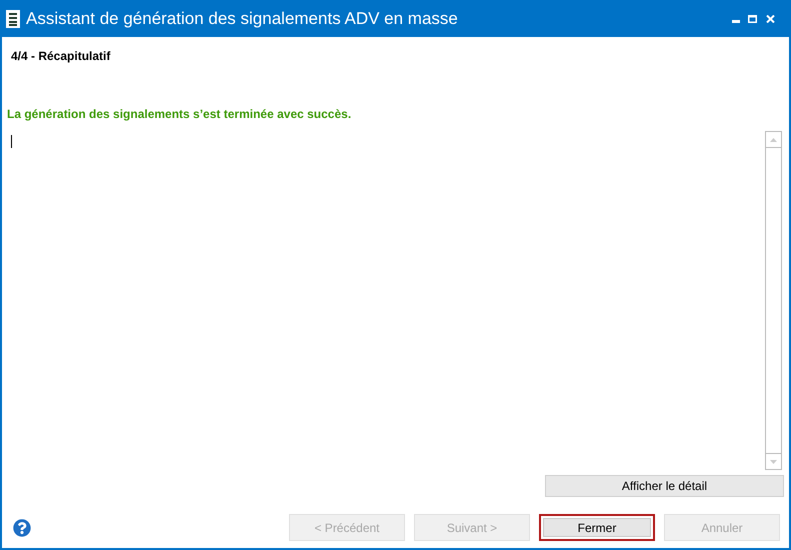  I want to click on step-title: 4/4 - Récapitulatif, so click(60, 56).